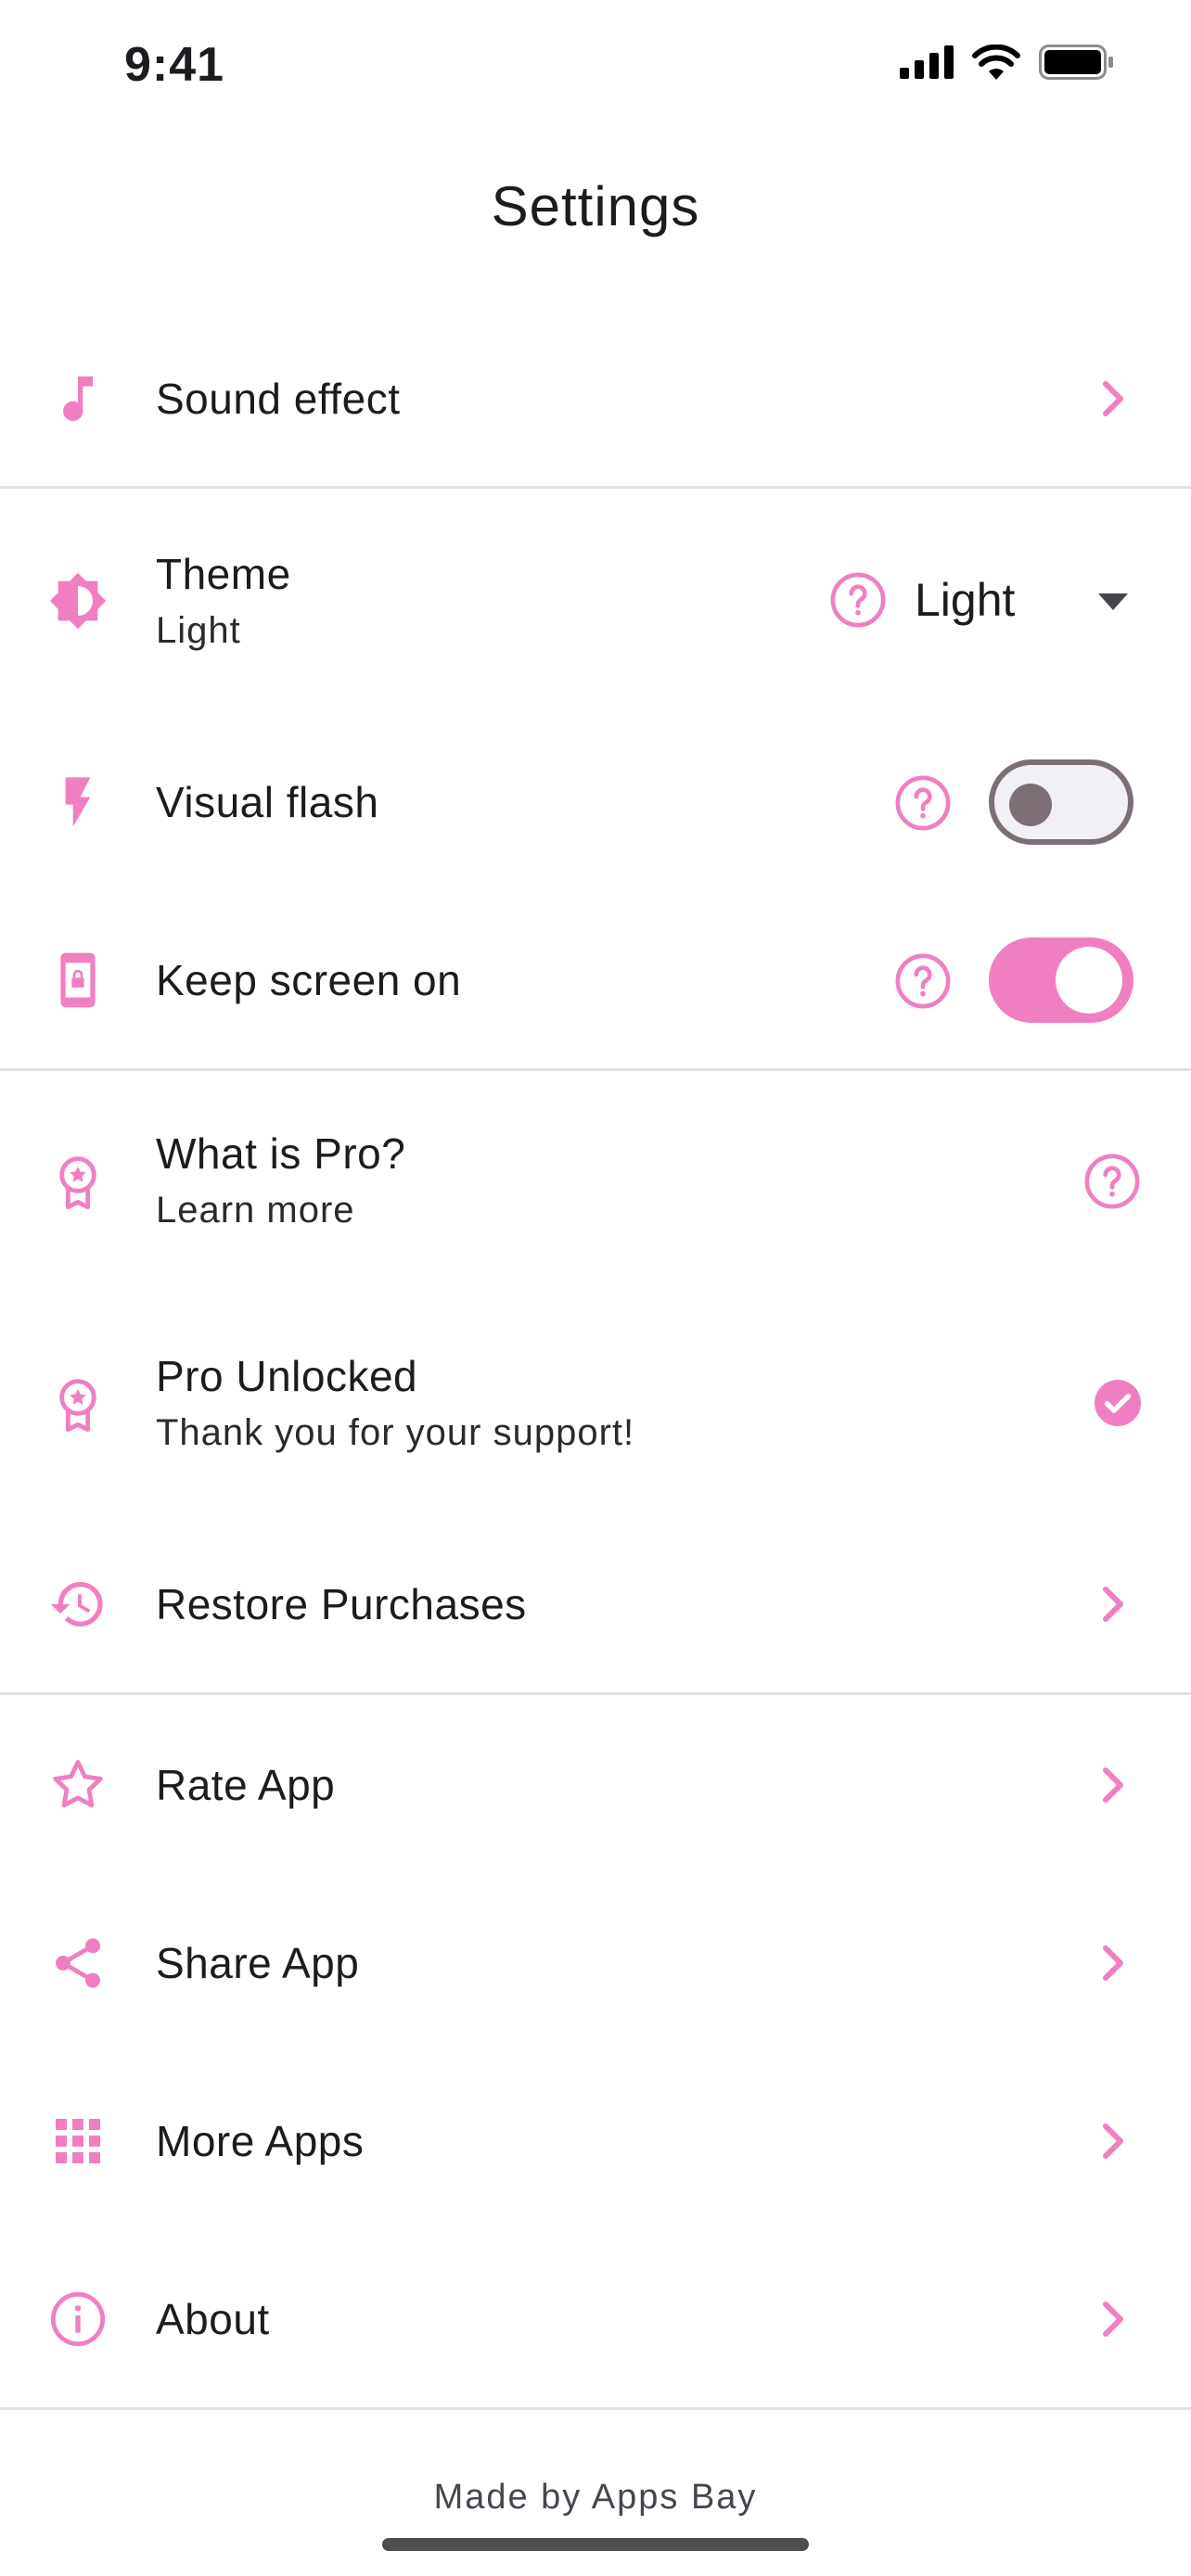 The image size is (1191, 2576). Describe the element at coordinates (255, 1210) in the screenshot. I see `what-is-pro-subtitle: Learn more` at that location.